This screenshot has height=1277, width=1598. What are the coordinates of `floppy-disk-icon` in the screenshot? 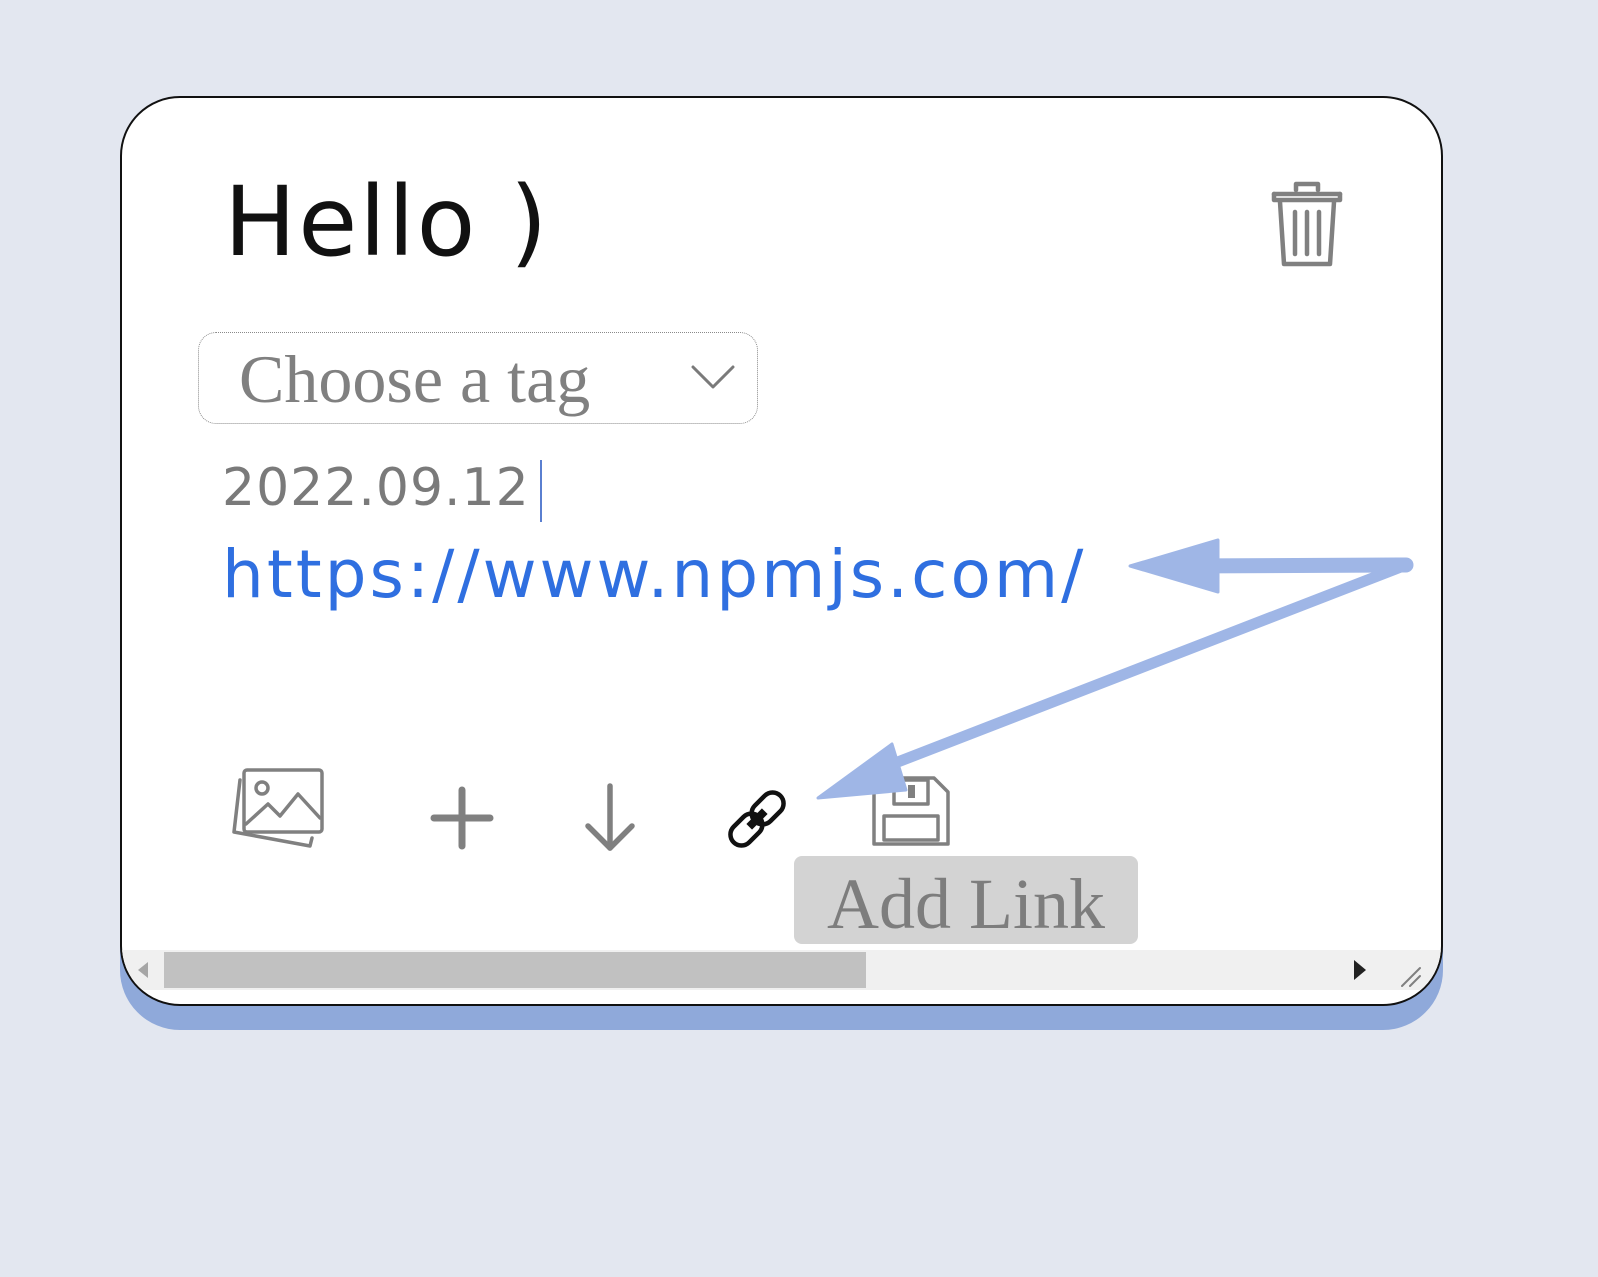 It's located at (911, 811).